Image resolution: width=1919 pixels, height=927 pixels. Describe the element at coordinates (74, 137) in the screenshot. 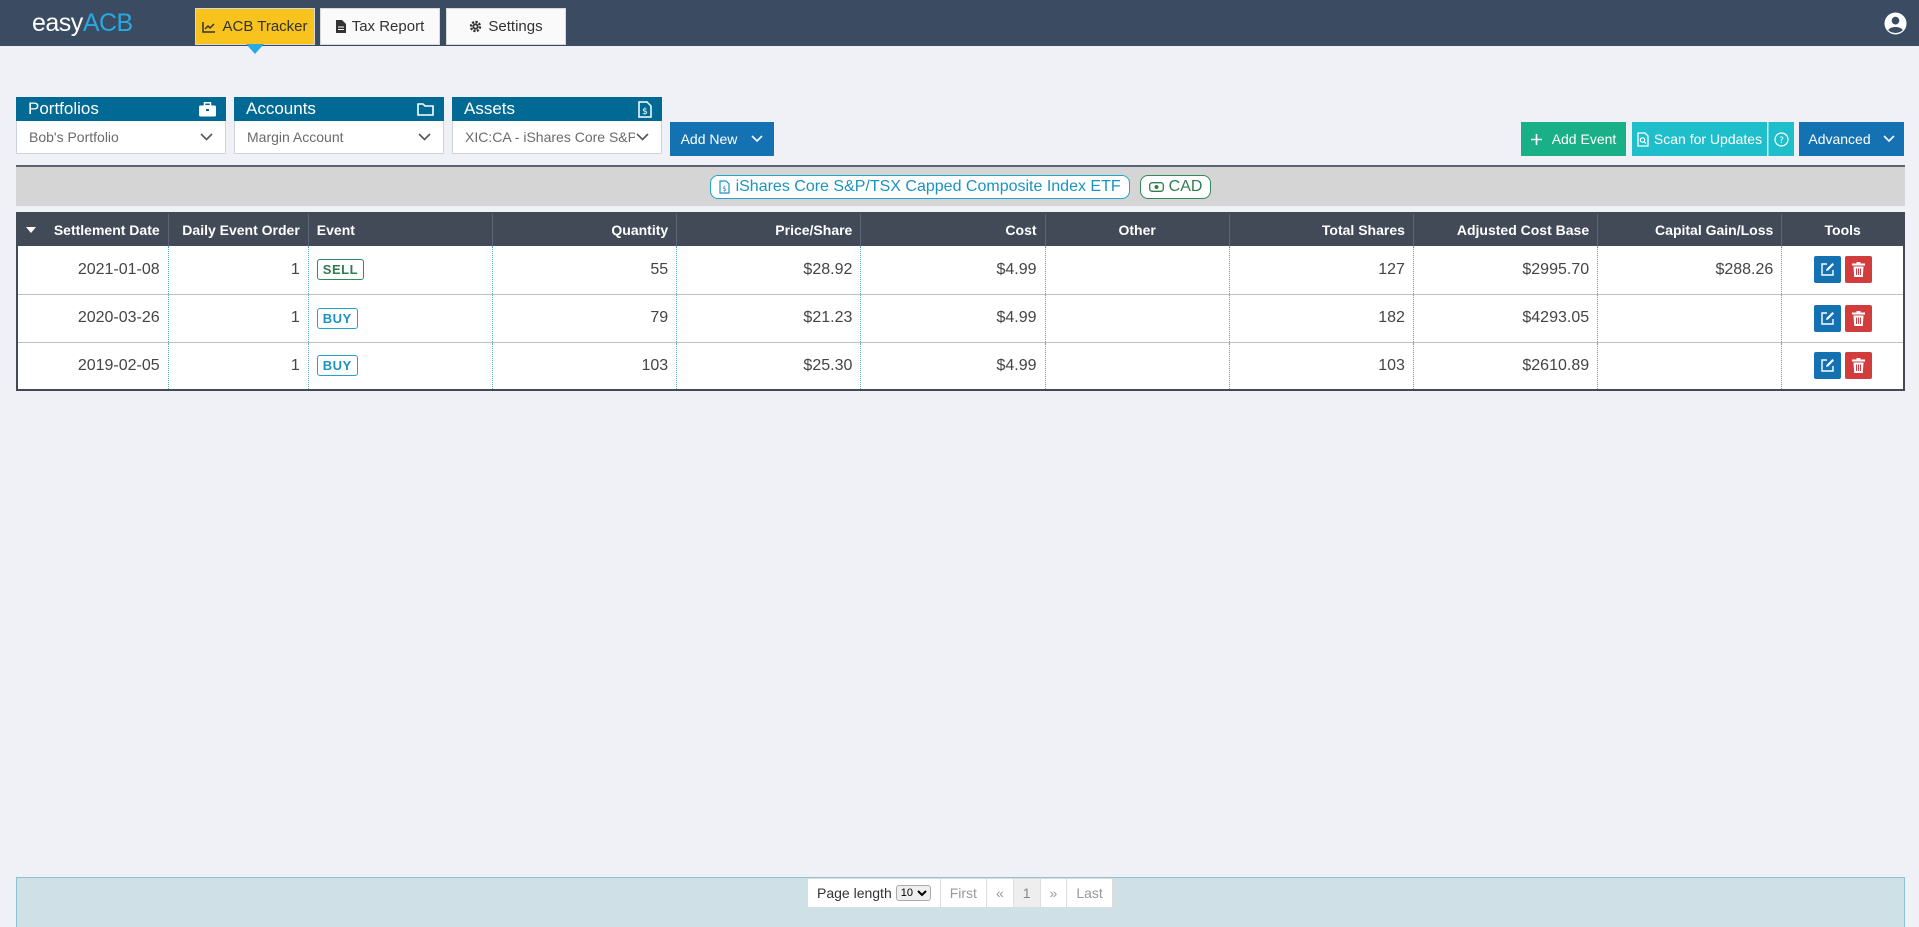

I see `portfolios-value: Bob's Portfolio` at that location.